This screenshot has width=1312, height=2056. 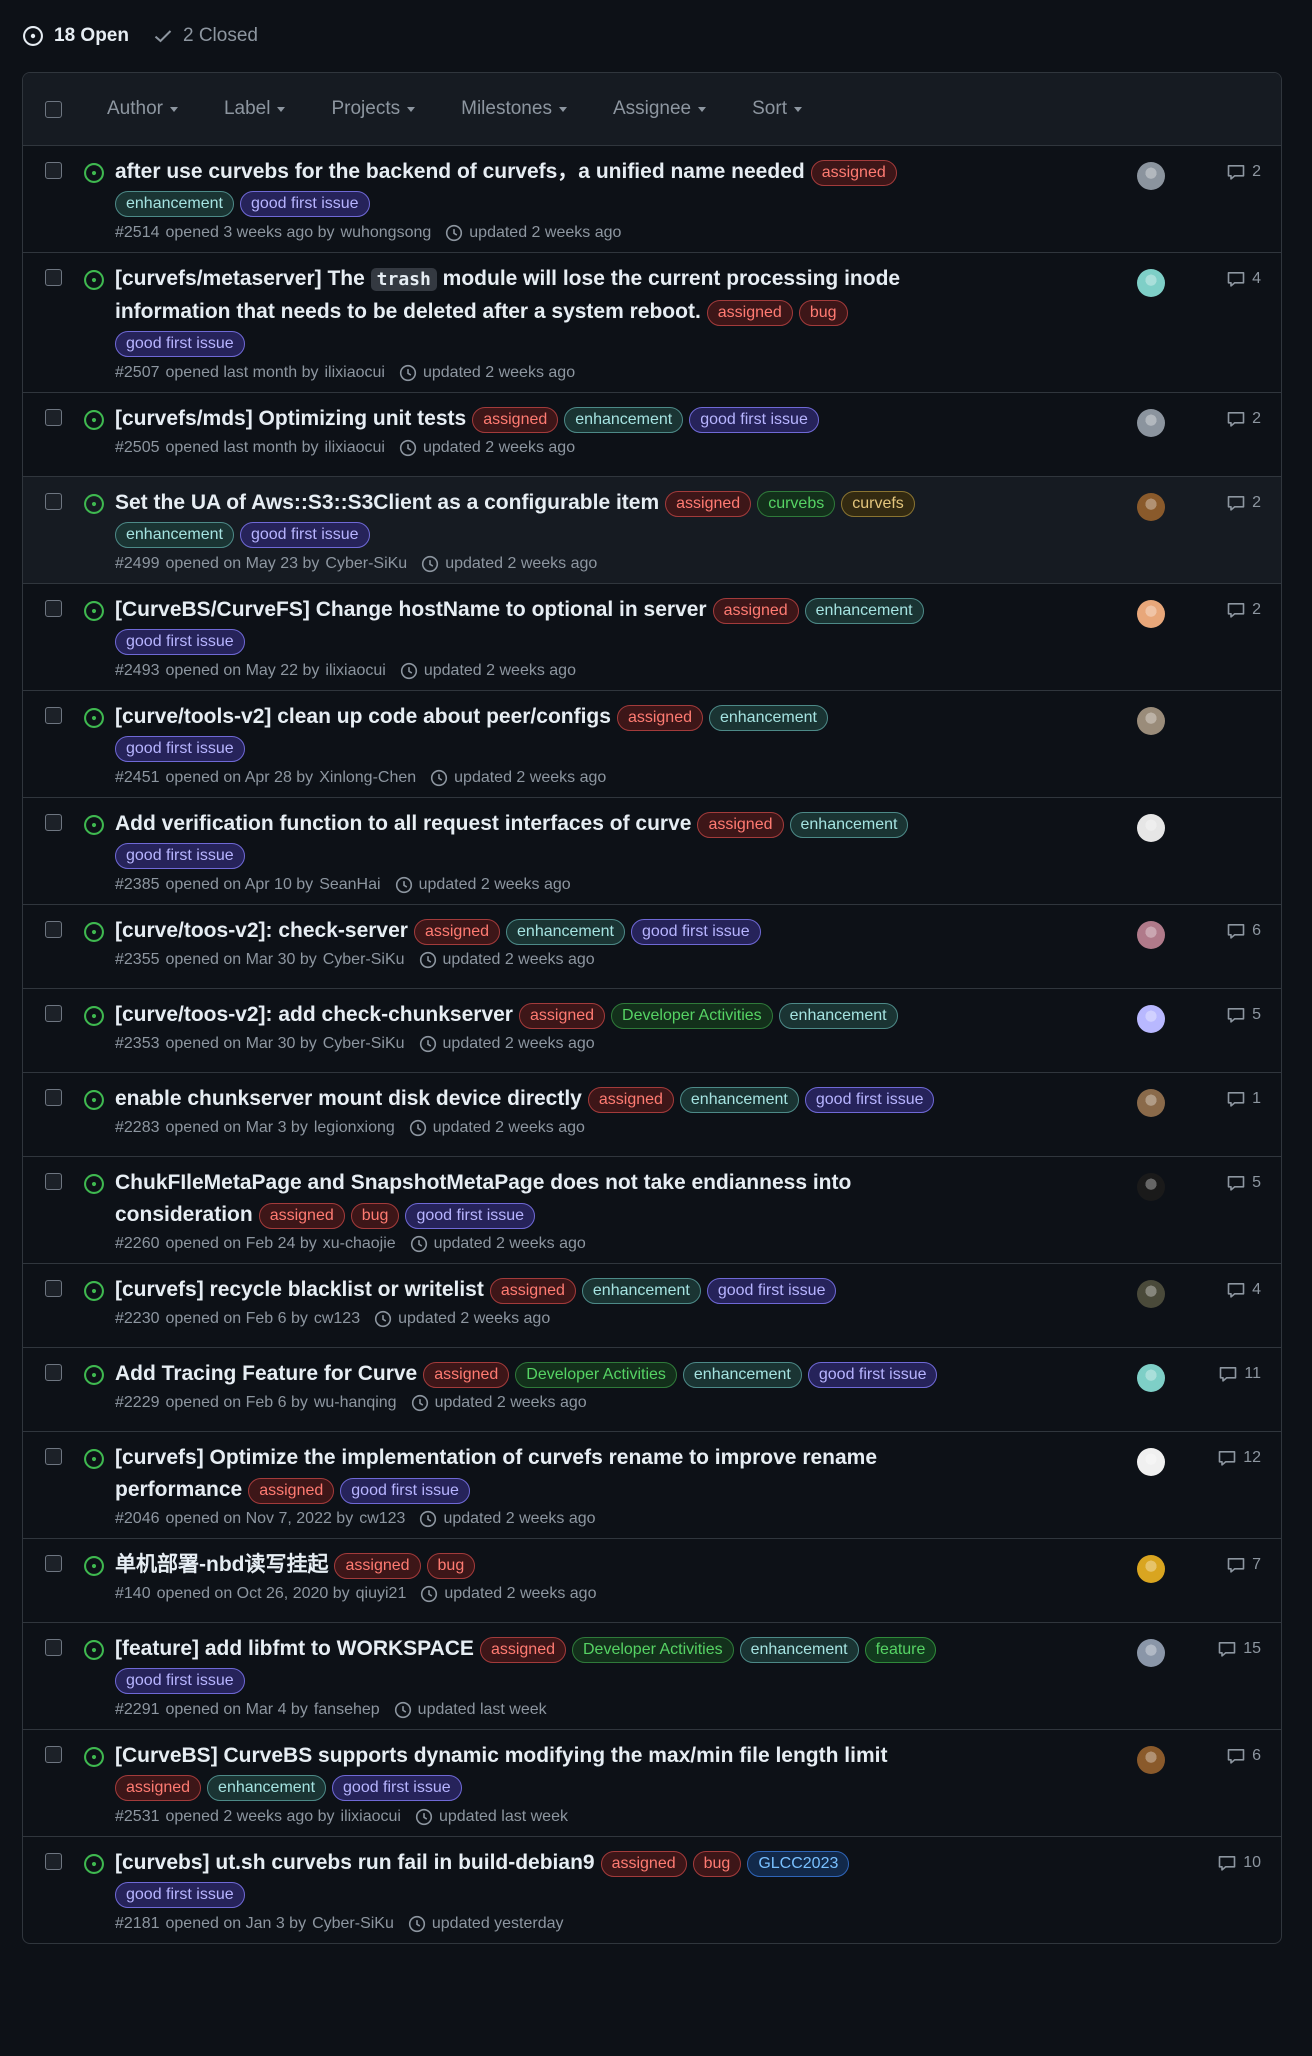 I want to click on issue-title: [curve/toos-v2]: check-server, so click(x=261, y=930).